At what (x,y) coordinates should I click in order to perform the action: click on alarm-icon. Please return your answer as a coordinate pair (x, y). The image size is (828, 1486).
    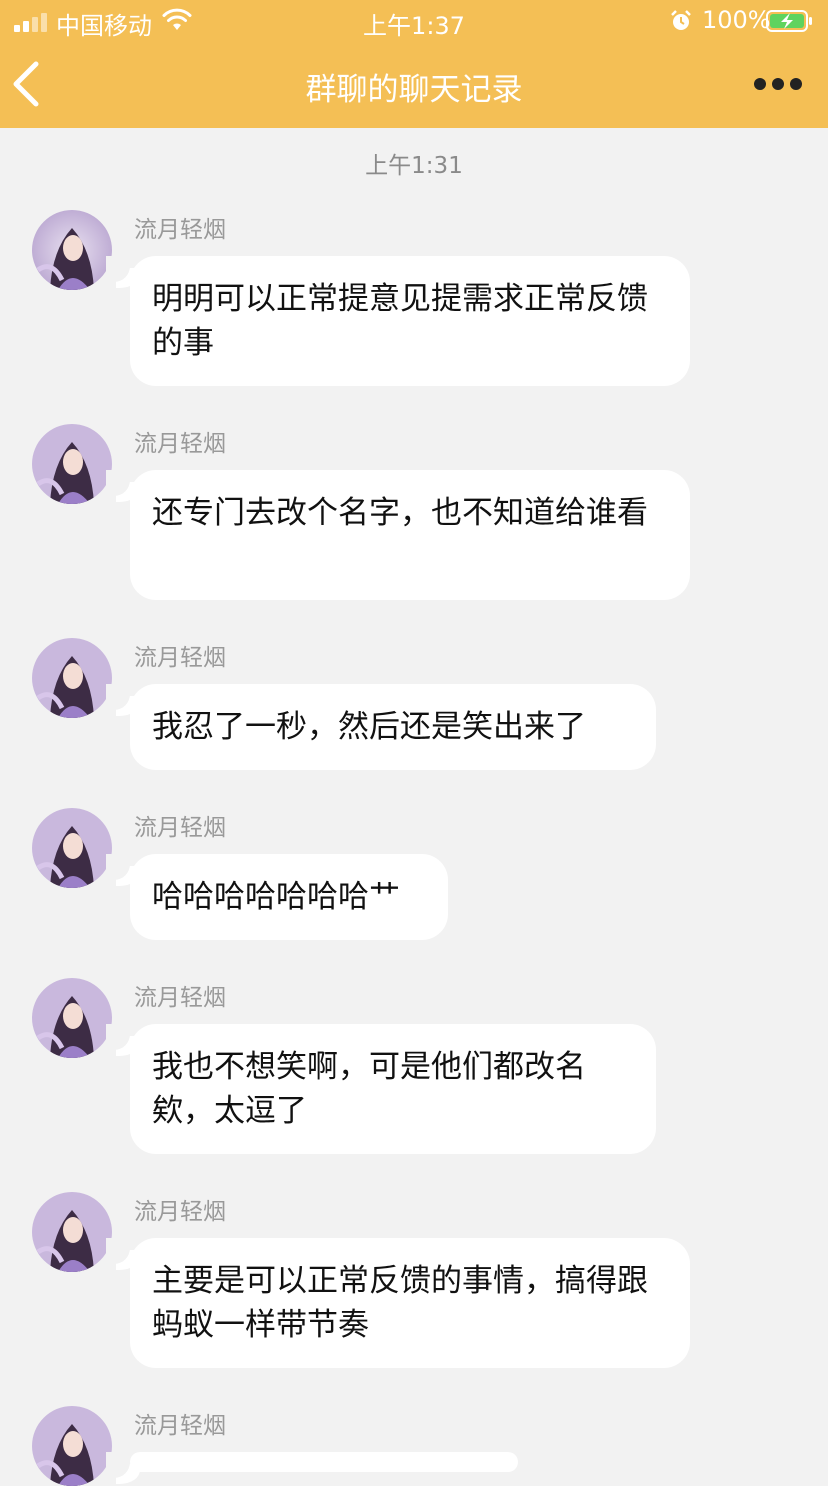
    Looking at the image, I should click on (681, 20).